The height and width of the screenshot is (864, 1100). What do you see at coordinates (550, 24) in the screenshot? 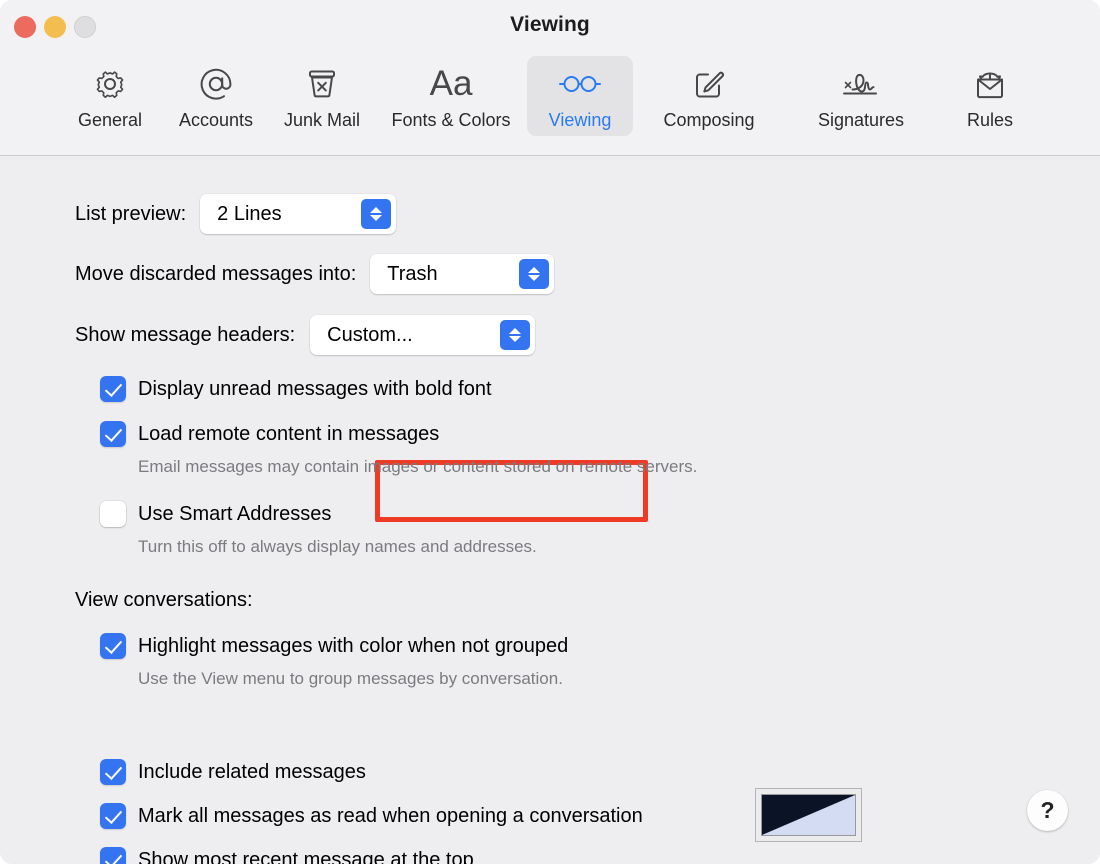
I see `page-title: Viewing` at bounding box center [550, 24].